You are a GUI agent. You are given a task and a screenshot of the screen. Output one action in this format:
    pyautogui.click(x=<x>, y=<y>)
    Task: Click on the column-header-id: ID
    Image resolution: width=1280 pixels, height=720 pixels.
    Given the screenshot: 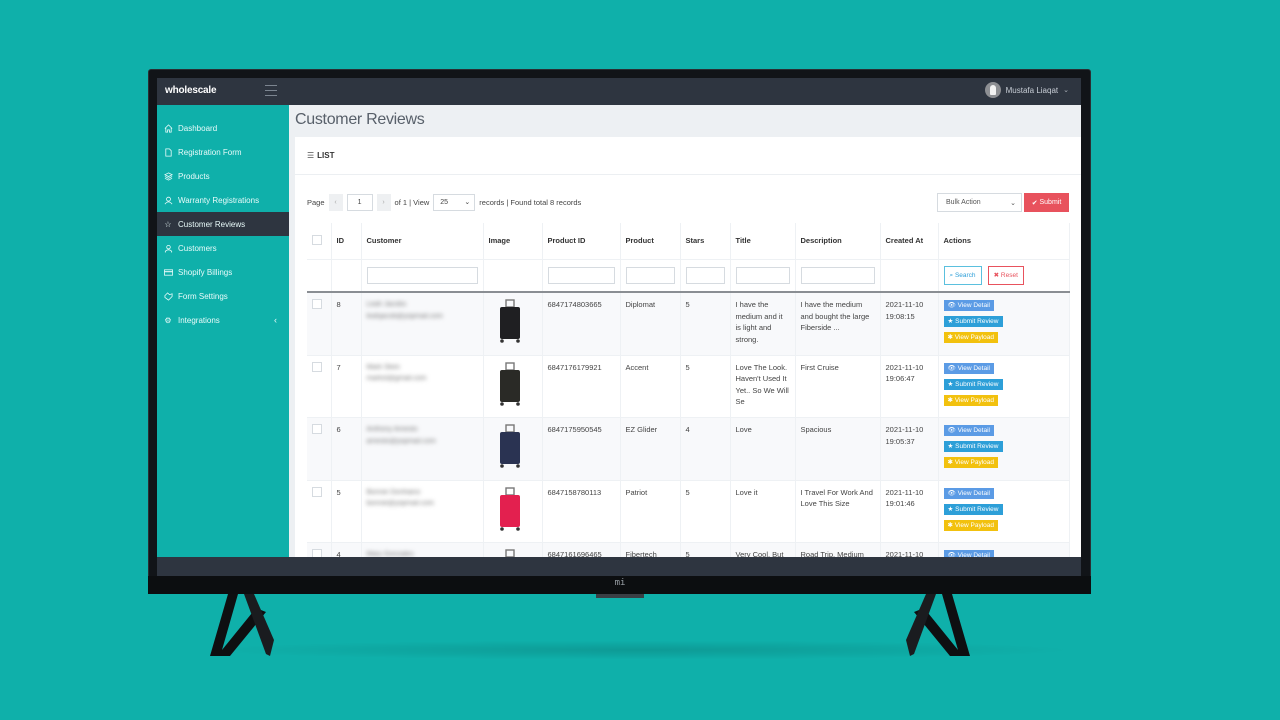 What is the action you would take?
    pyautogui.click(x=346, y=241)
    